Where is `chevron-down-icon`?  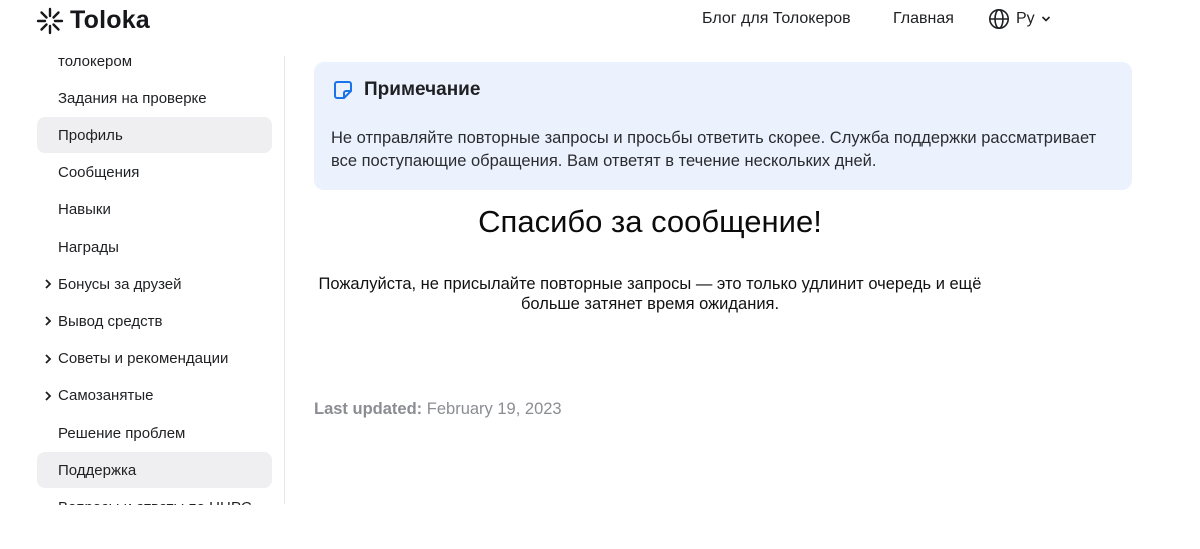 chevron-down-icon is located at coordinates (1045, 19).